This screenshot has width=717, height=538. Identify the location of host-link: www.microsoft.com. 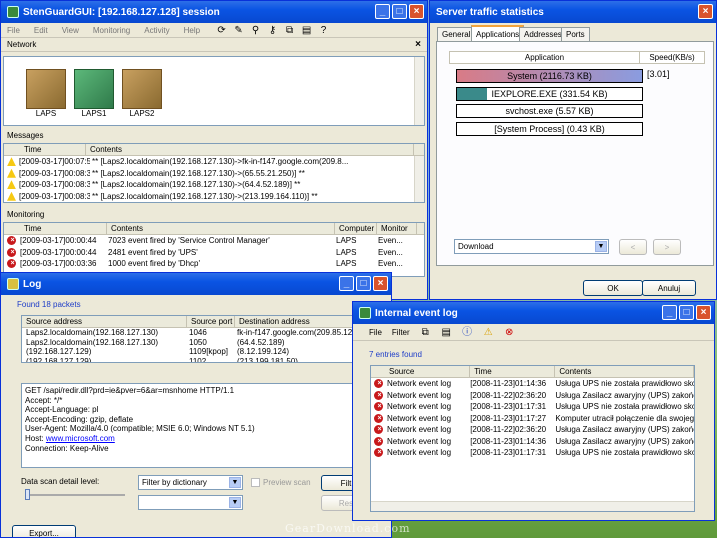
(80, 438).